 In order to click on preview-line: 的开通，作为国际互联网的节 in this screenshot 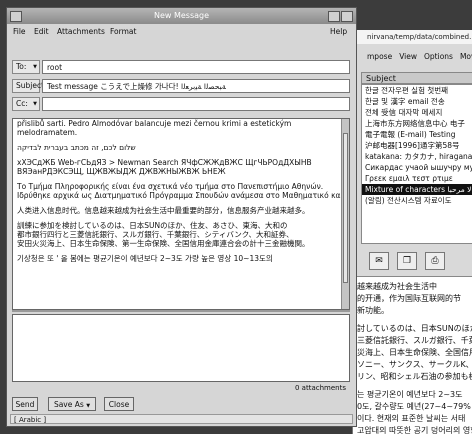, I will do `click(409, 298)`.